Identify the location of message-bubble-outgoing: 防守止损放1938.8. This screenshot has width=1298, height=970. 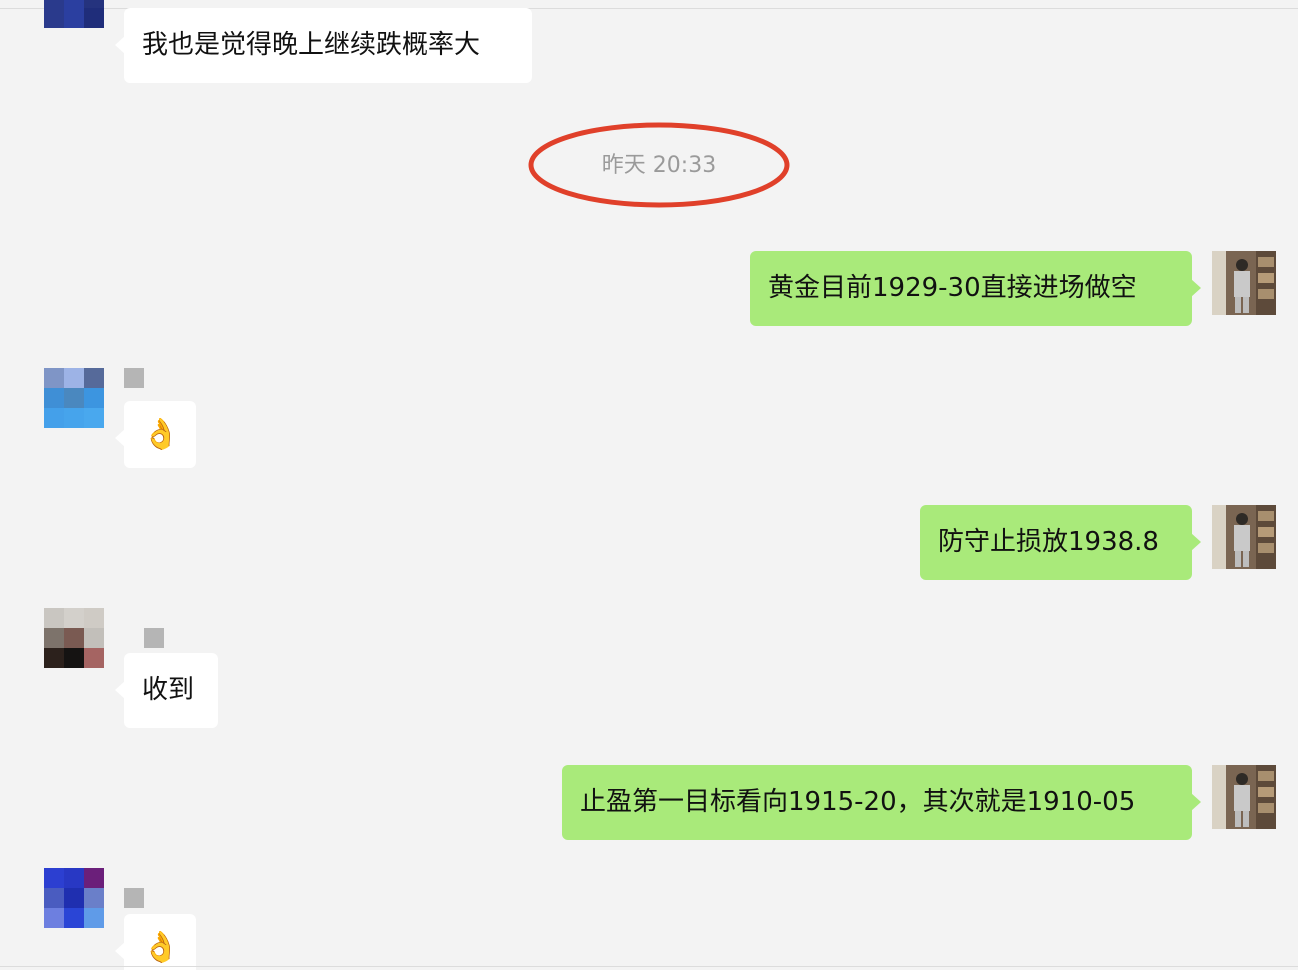
(1060, 542).